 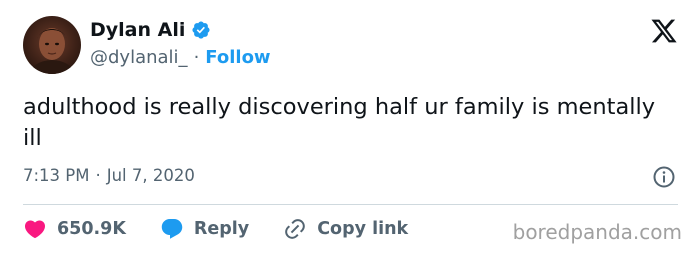 What do you see at coordinates (91, 229) in the screenshot?
I see `like-count: 650.9K` at bounding box center [91, 229].